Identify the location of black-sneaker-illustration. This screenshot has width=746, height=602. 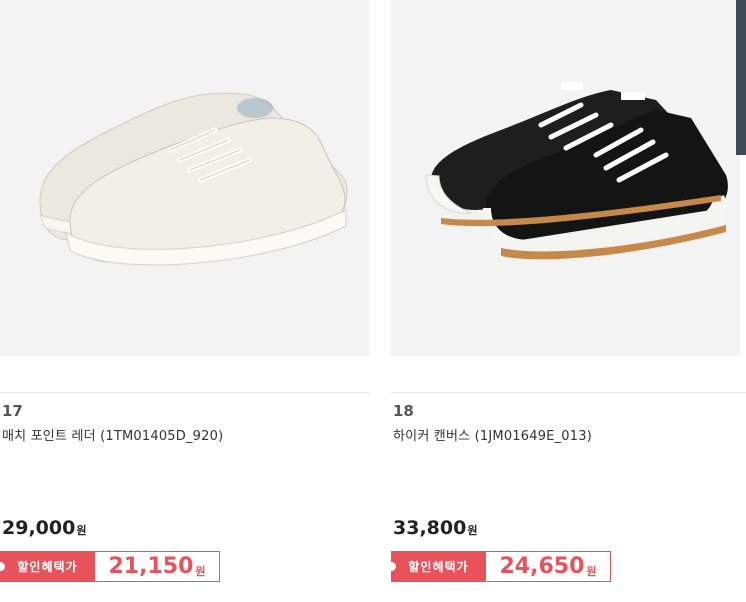
(576, 171).